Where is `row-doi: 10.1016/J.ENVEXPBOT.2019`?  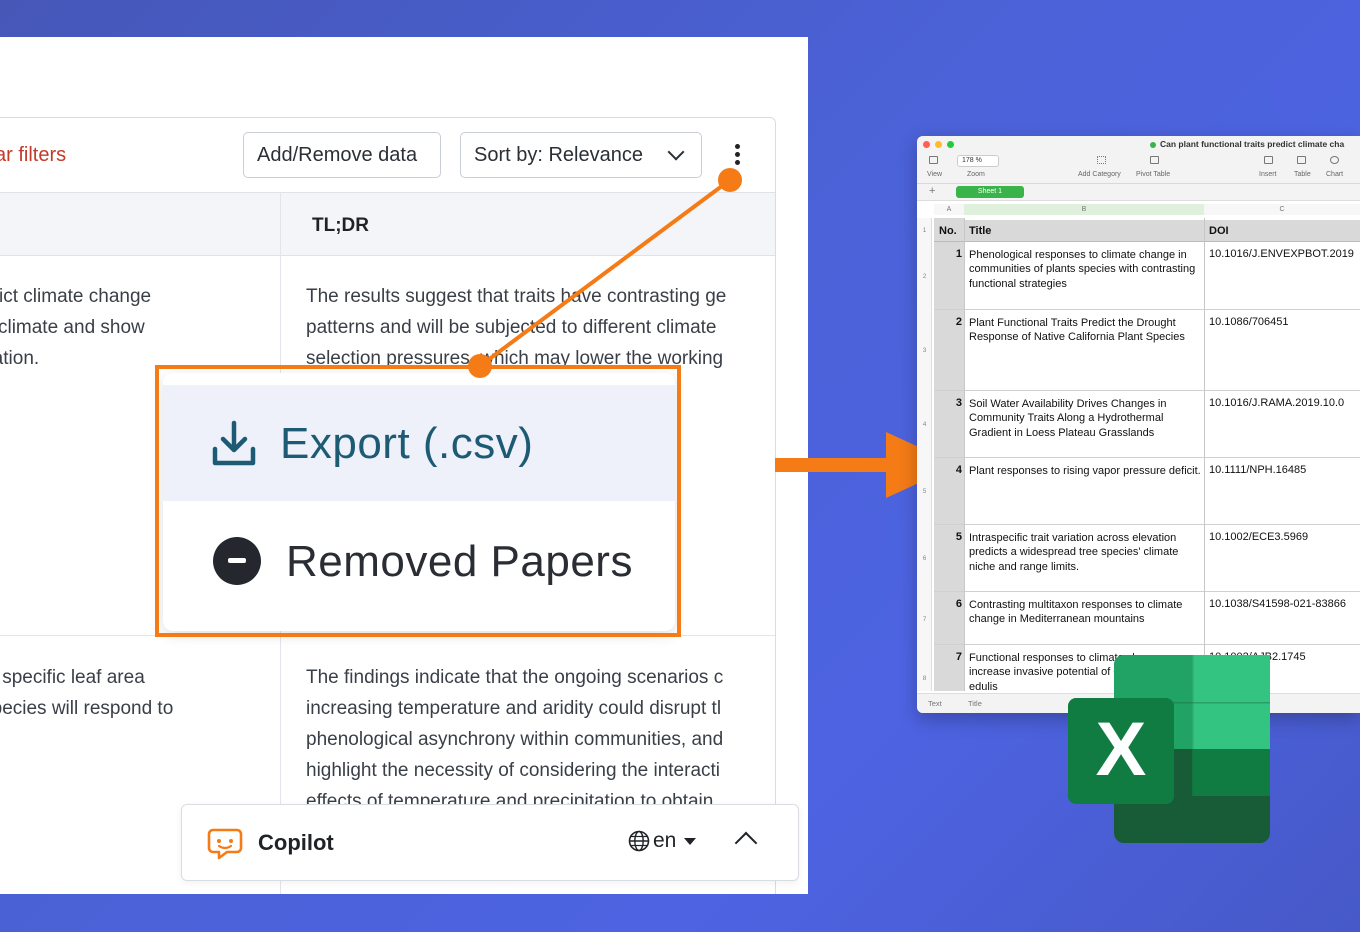 row-doi: 10.1016/J.ENVEXPBOT.2019 is located at coordinates (1281, 254).